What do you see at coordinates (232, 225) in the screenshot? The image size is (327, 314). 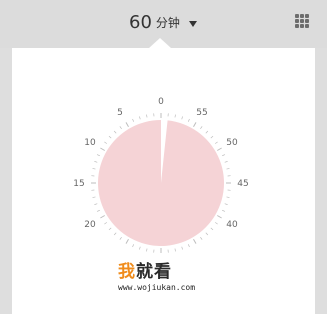 I see `dial-label-40: 40` at bounding box center [232, 225].